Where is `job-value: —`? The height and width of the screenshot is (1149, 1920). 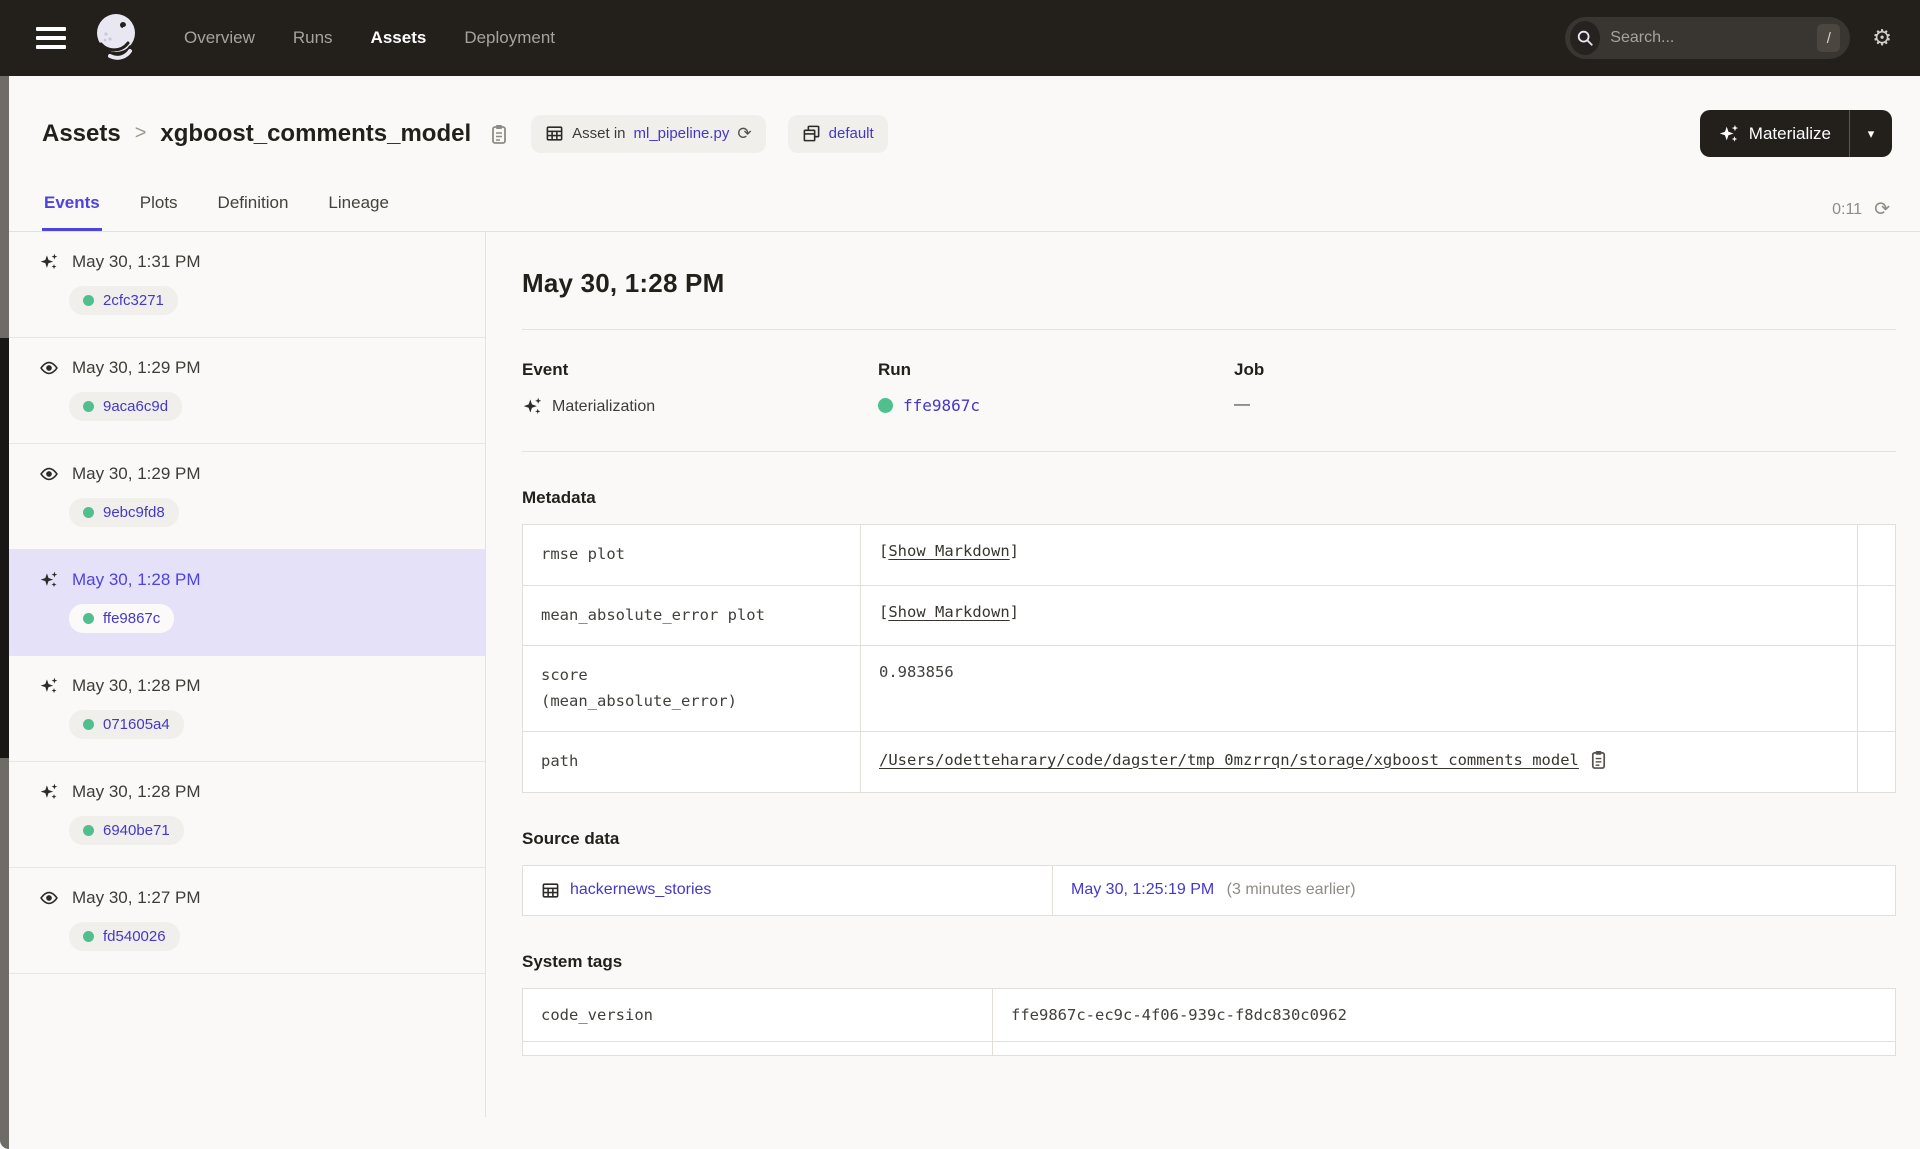
job-value: — is located at coordinates (1242, 404).